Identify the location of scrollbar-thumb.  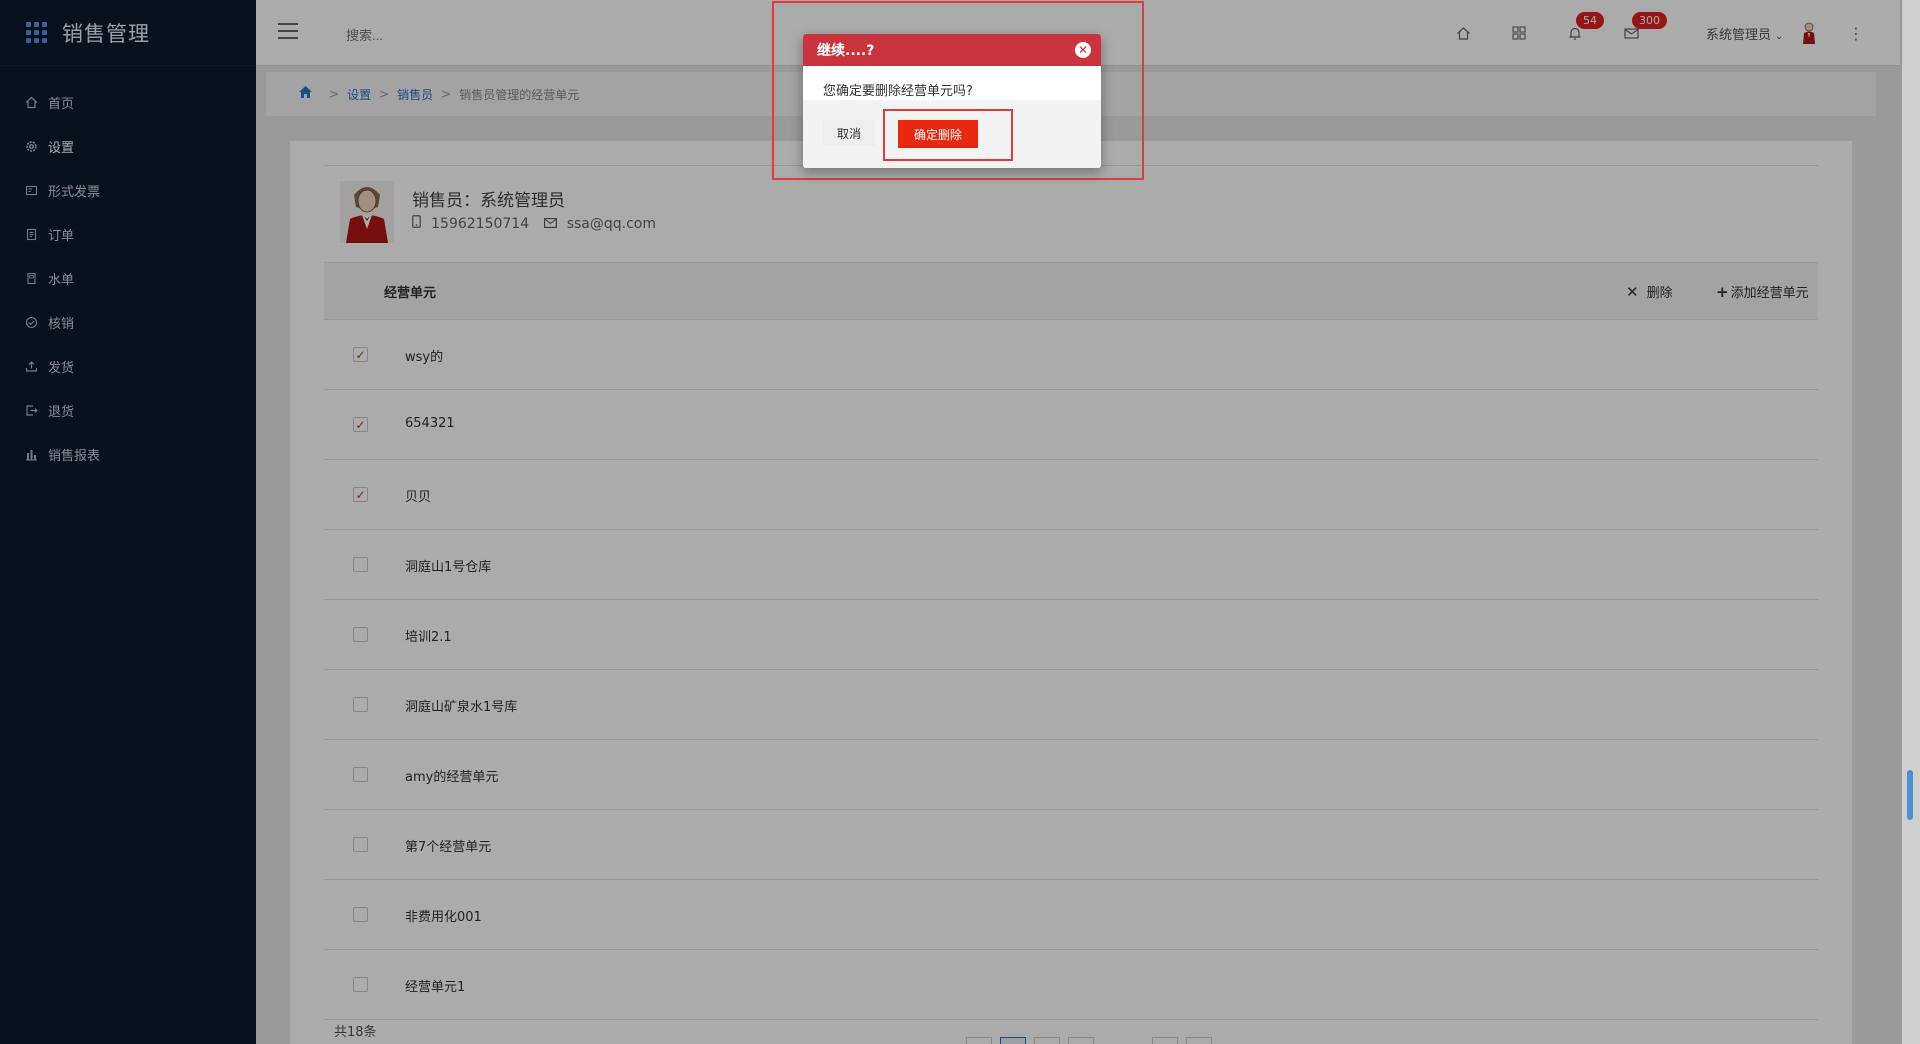
(1910, 795).